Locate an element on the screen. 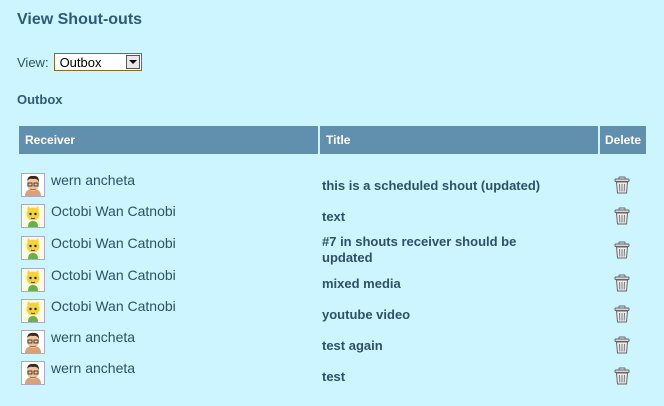  shout-title: test again is located at coordinates (352, 345).